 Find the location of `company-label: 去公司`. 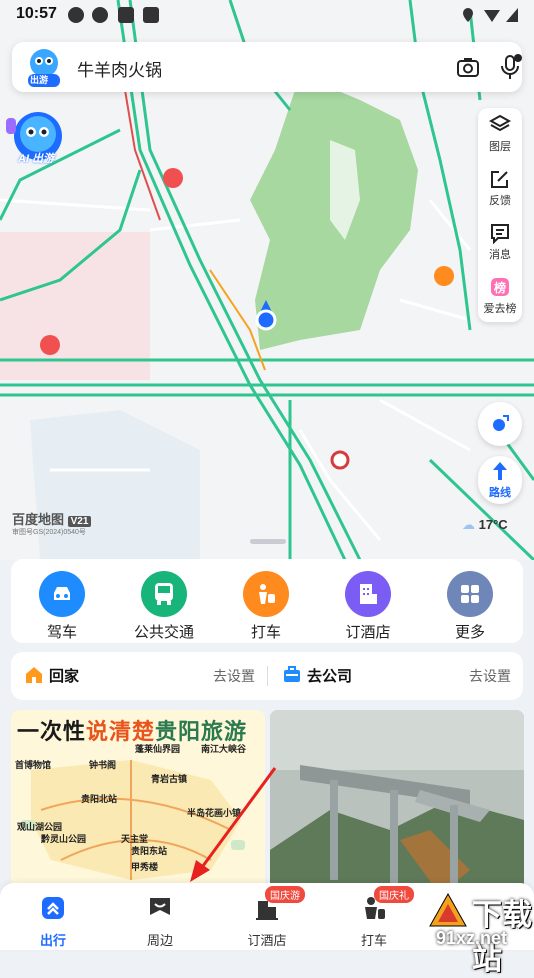

company-label: 去公司 is located at coordinates (329, 675).